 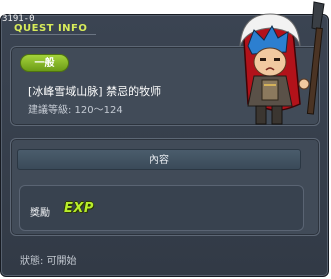 I want to click on exp-reward-icon: EXP, so click(x=82, y=209).